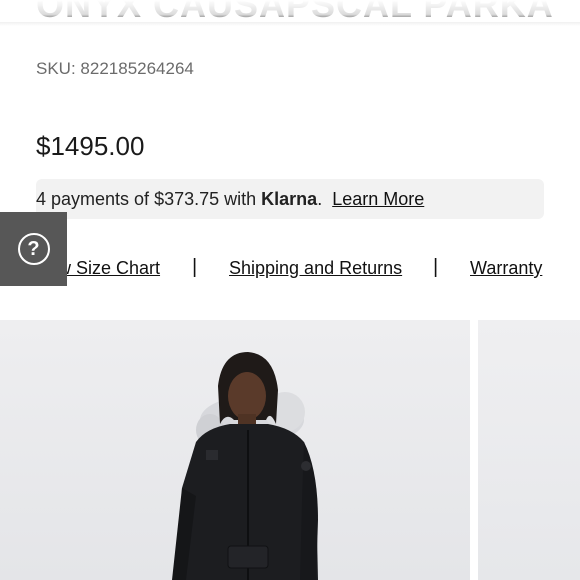 The width and height of the screenshot is (580, 580). I want to click on size-chart-link: w Size Chart, so click(109, 268).